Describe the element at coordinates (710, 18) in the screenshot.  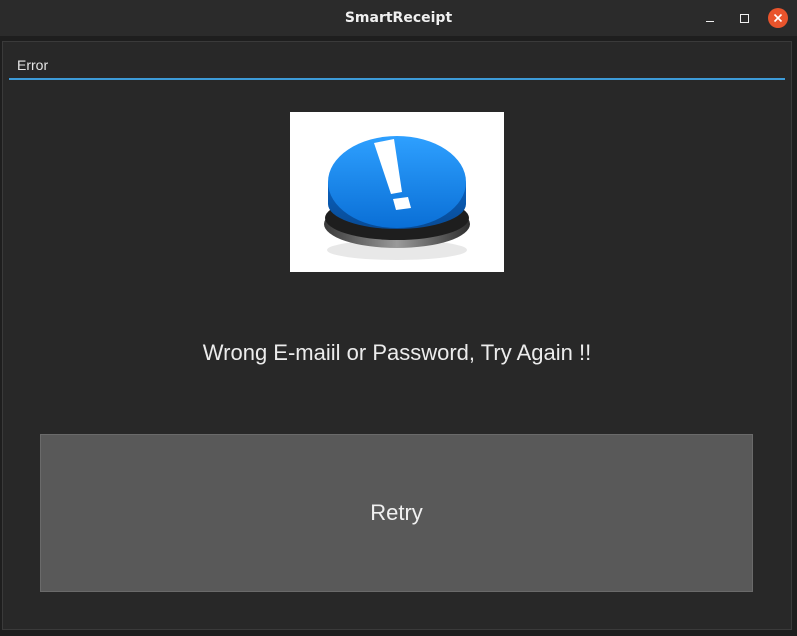
I see `minimize-button` at that location.